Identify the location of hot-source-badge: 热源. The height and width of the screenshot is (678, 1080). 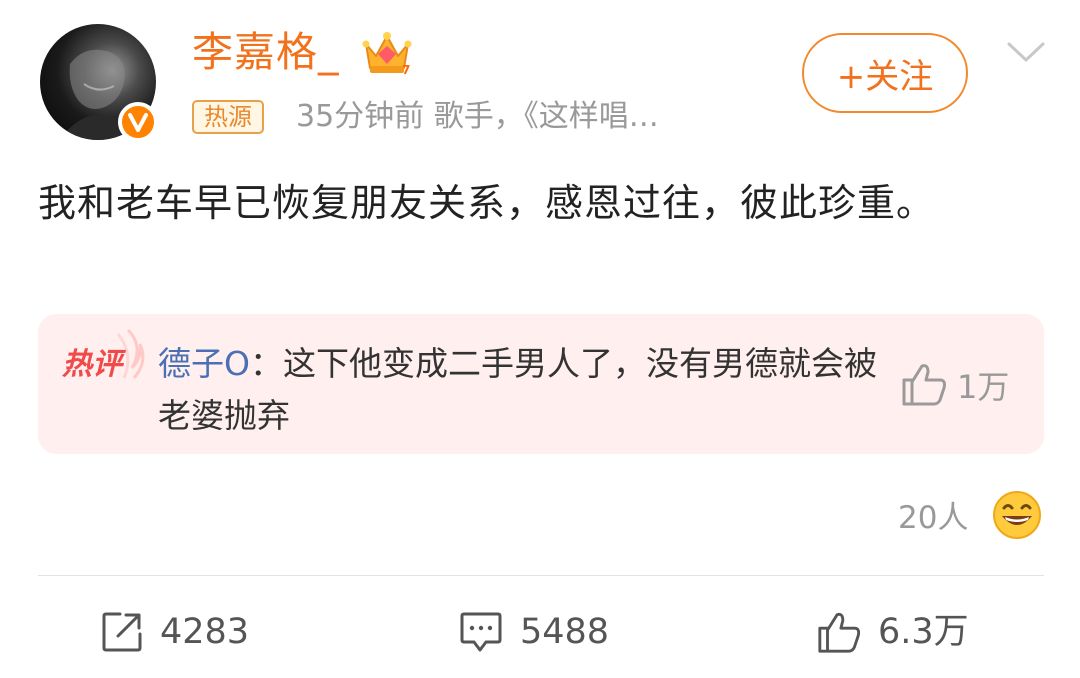
(228, 117).